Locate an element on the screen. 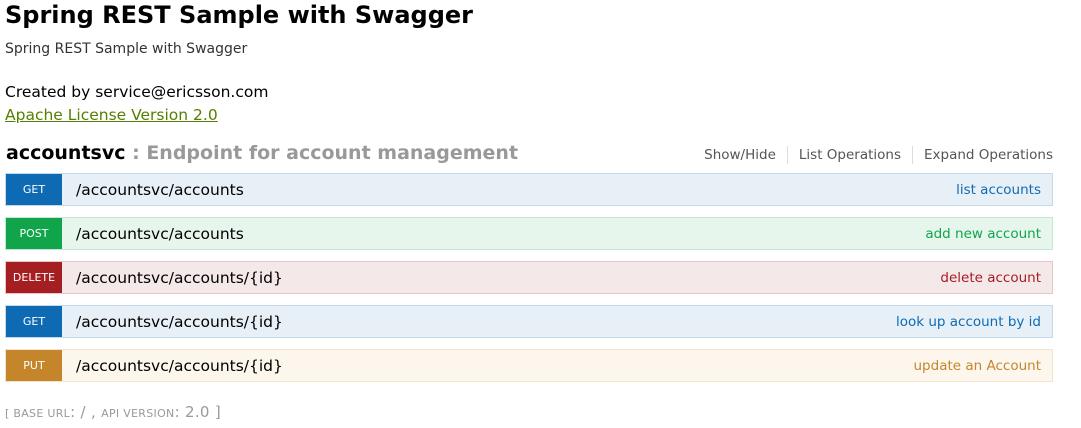 This screenshot has width=1081, height=428. http-method-badge: PUT is located at coordinates (34, 365).